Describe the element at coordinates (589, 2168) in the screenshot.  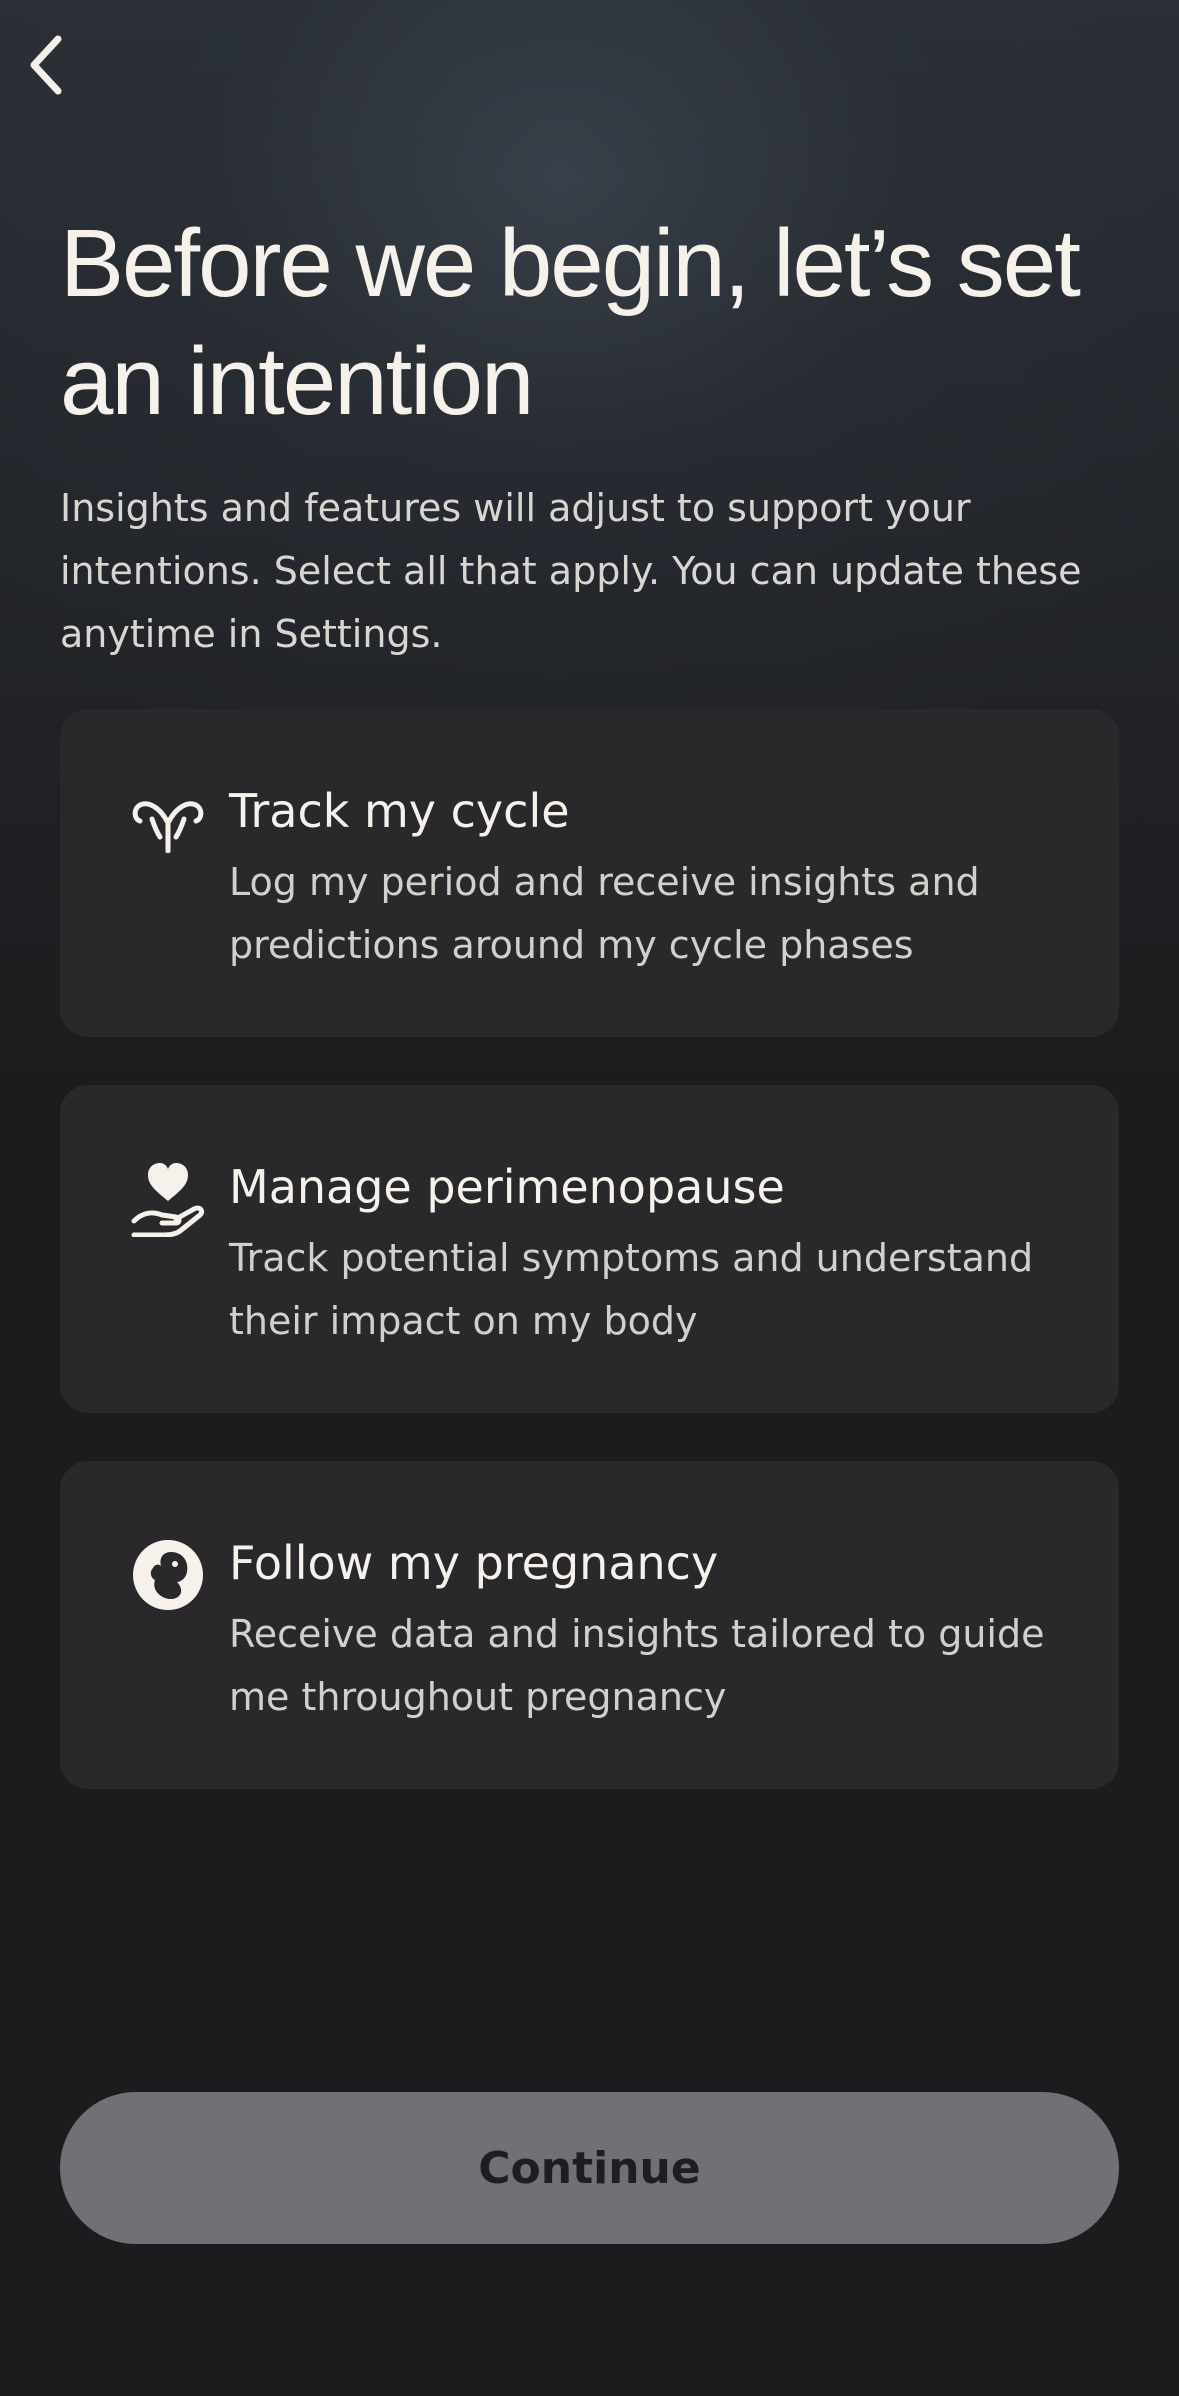
I see `continue-button: Continue` at that location.